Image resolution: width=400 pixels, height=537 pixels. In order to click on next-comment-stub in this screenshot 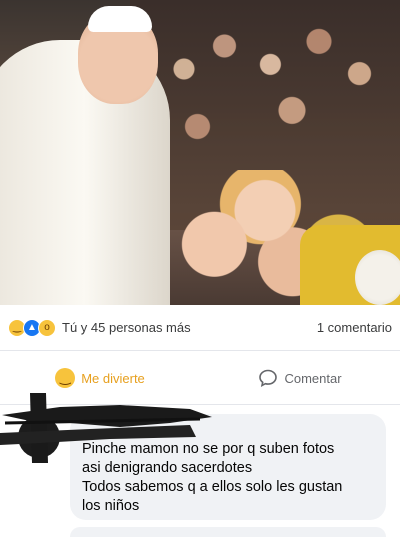, I will do `click(228, 532)`.